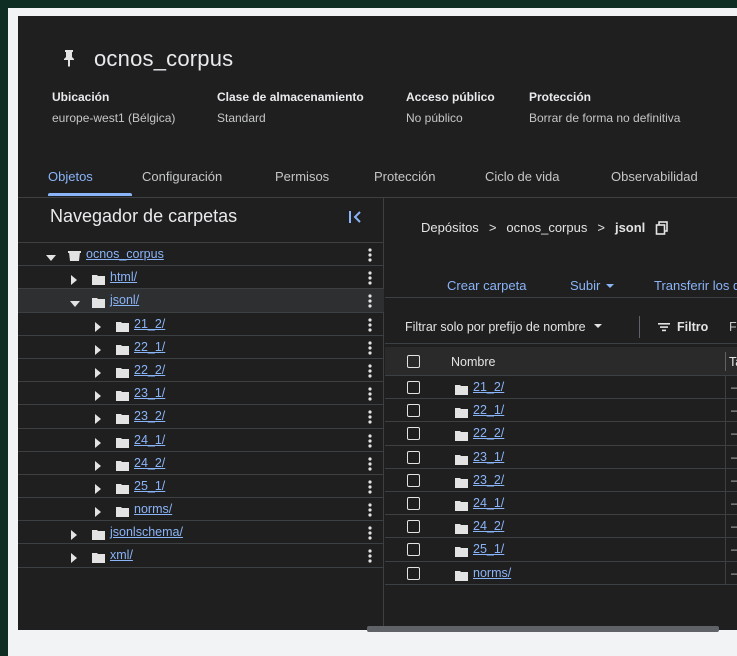 This screenshot has width=737, height=656. Describe the element at coordinates (201, 301) in the screenshot. I see `tree-item: jsonl/` at that location.